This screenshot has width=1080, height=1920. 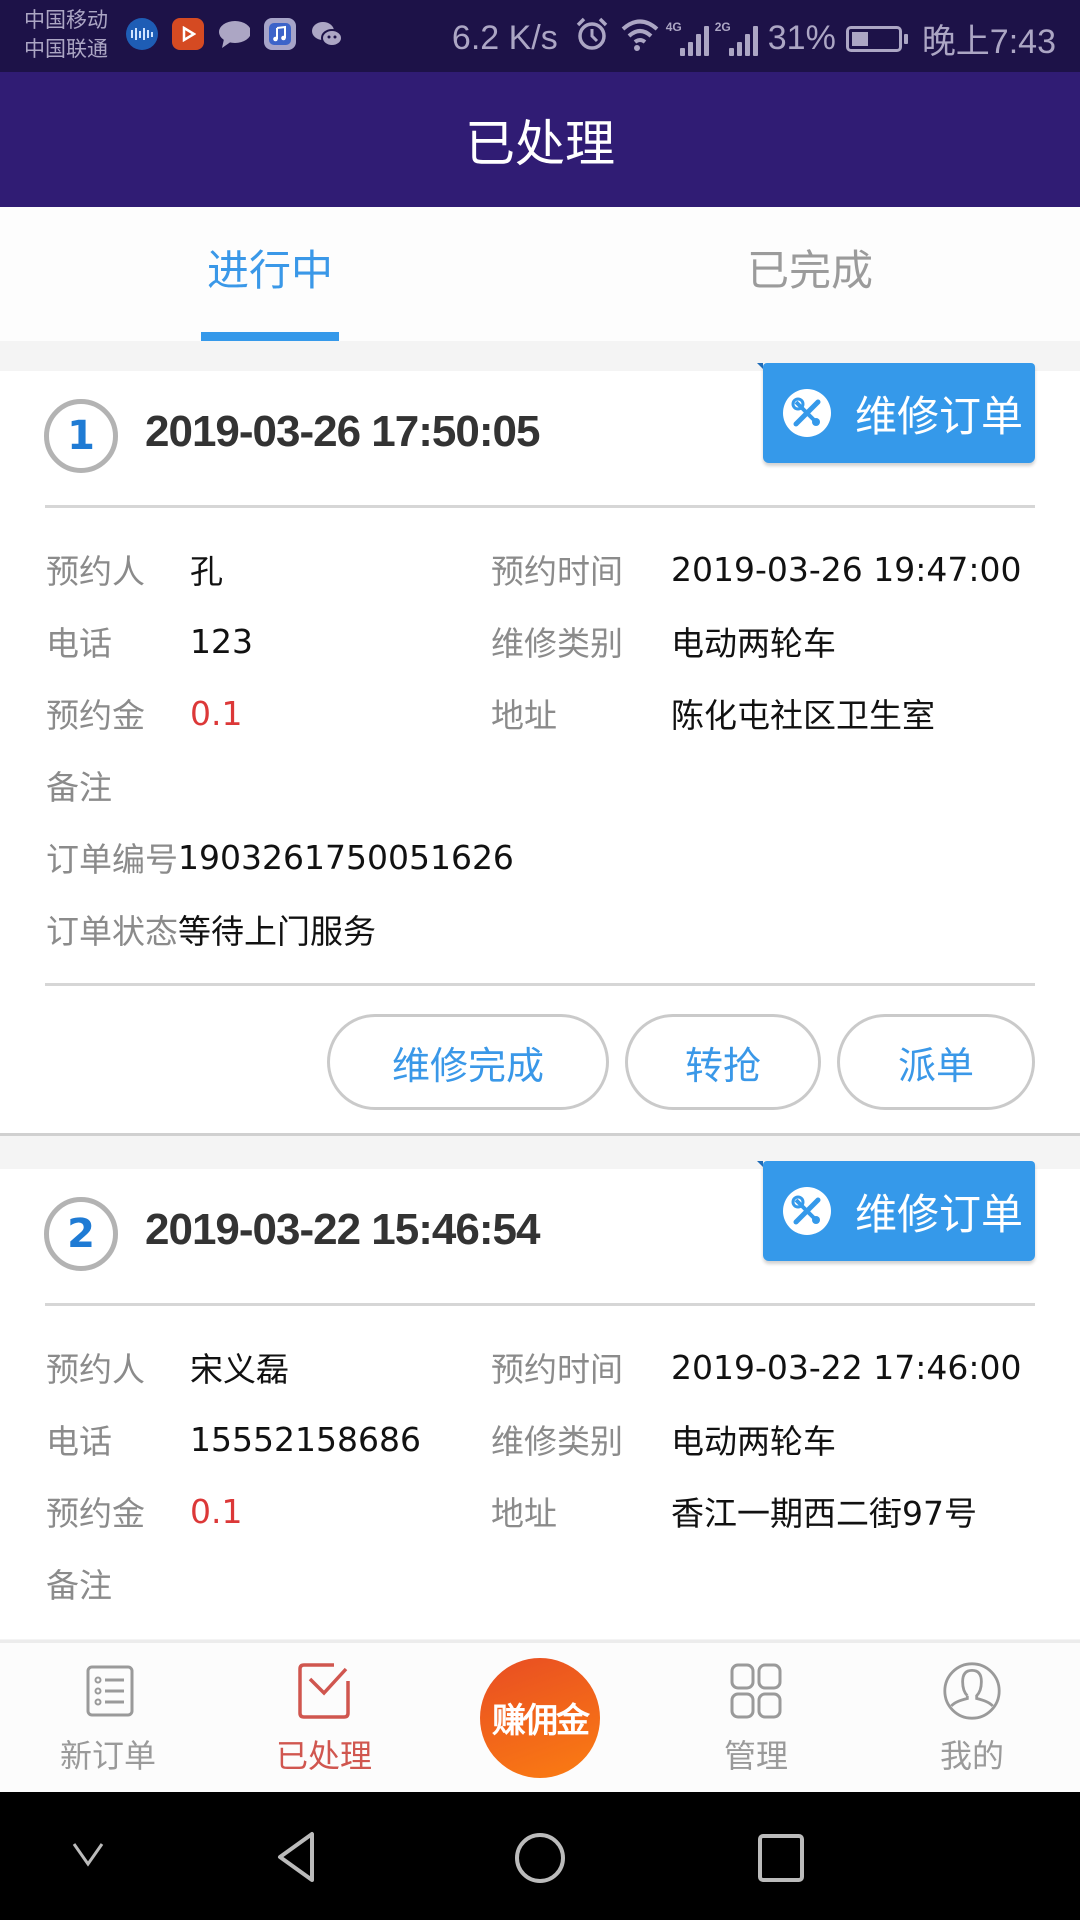 I want to click on nav-label: 管理, so click(x=755, y=1756).